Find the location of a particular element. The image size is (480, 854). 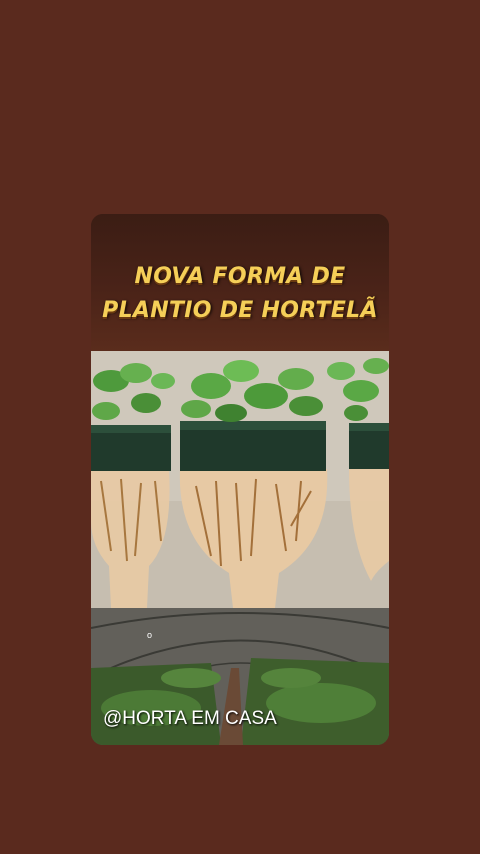

title-banner: NOVA FORMA DE PLANTIO DE HORTELÃ is located at coordinates (240, 282).